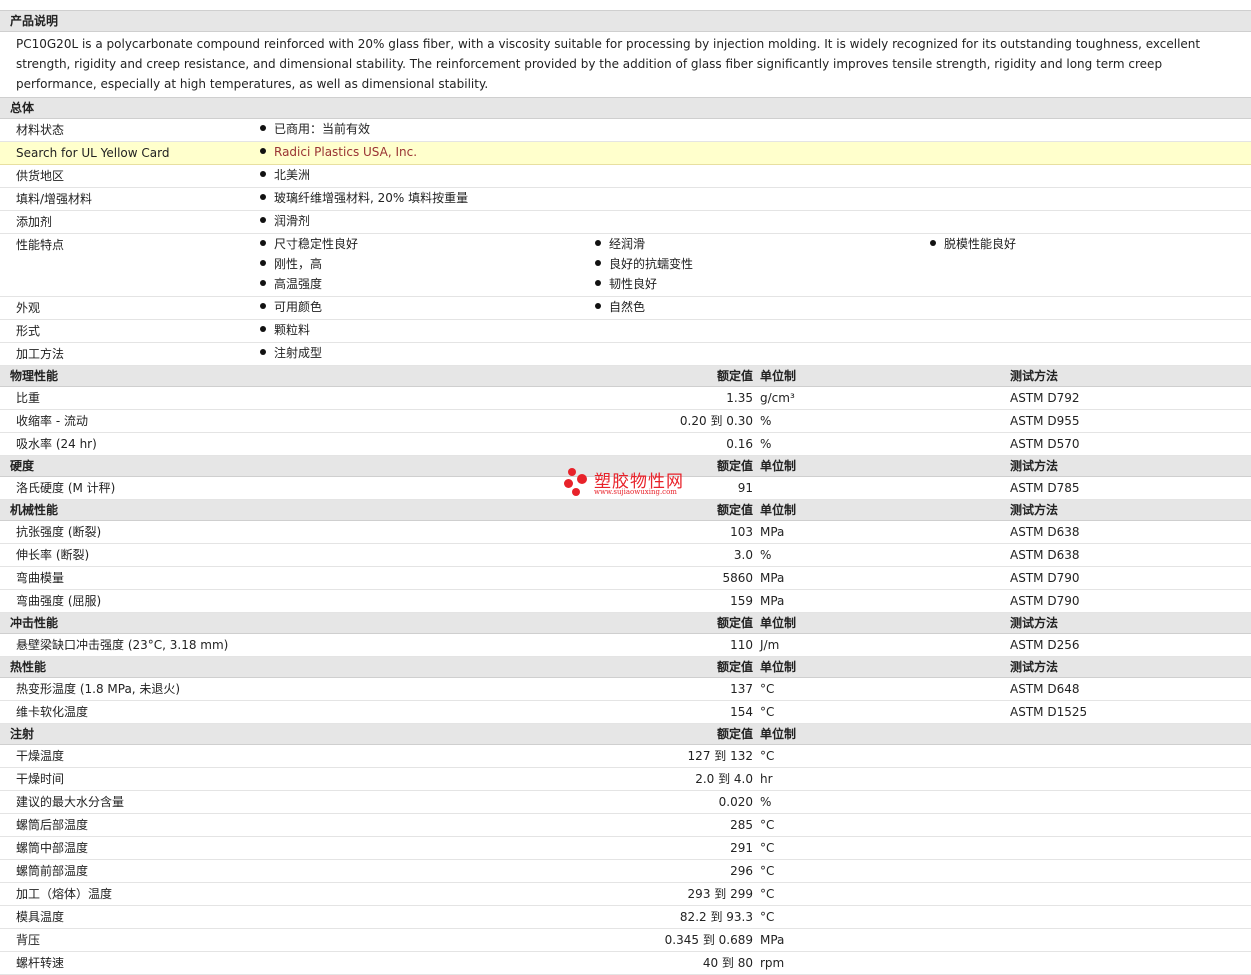  I want to click on row-label: 形式, so click(28, 331).